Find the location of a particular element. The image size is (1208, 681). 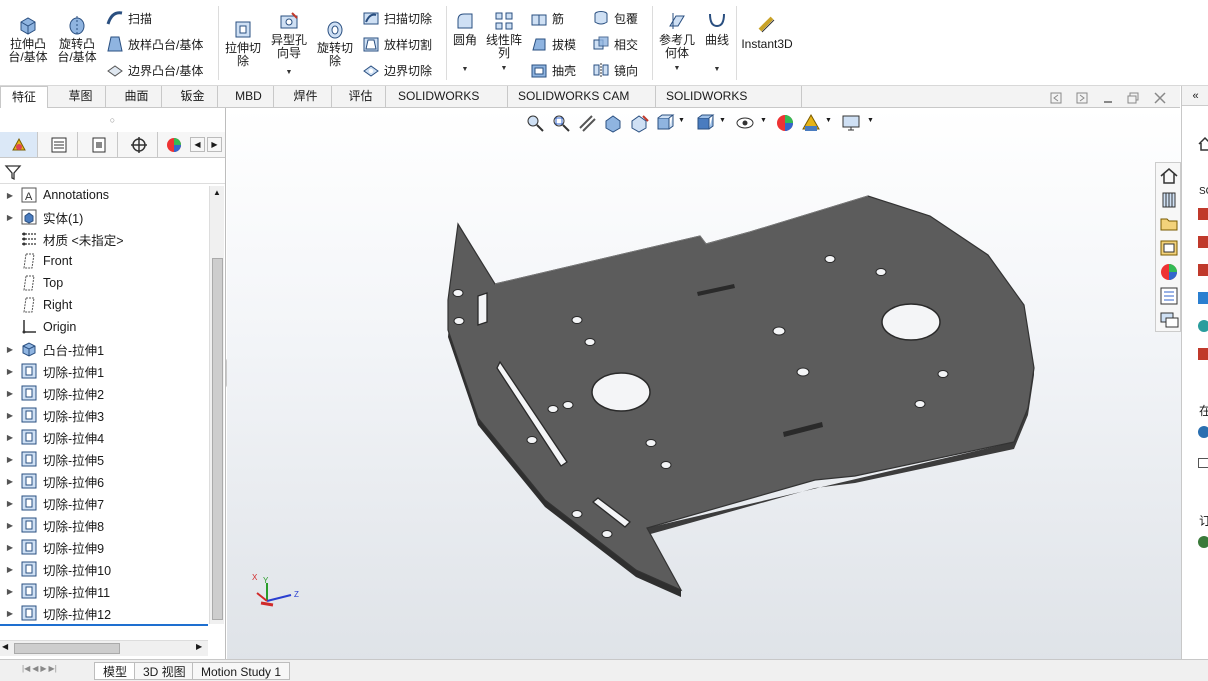

panel-grip: ○ is located at coordinates (112, 120).